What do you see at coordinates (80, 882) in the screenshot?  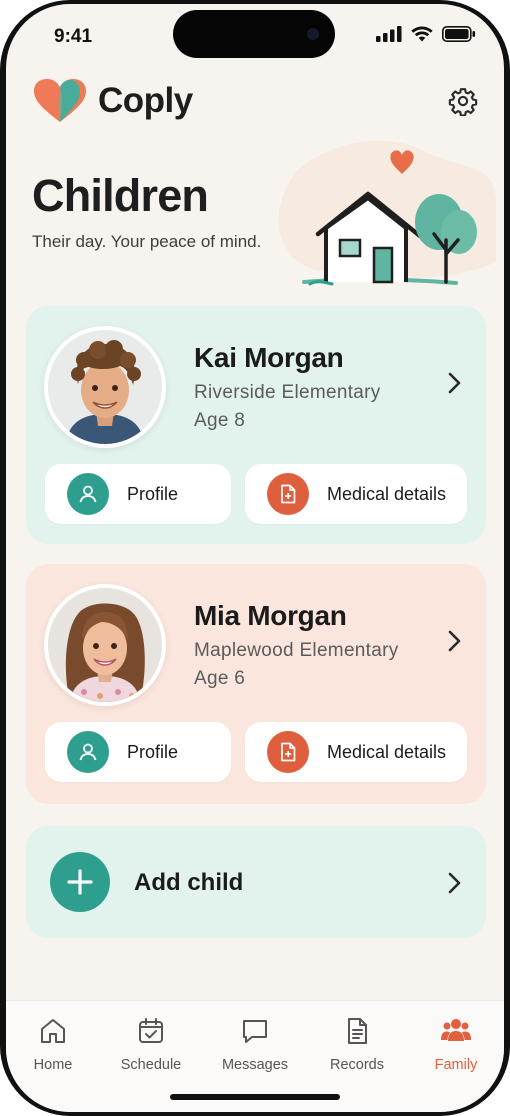 I see `plus-icon` at bounding box center [80, 882].